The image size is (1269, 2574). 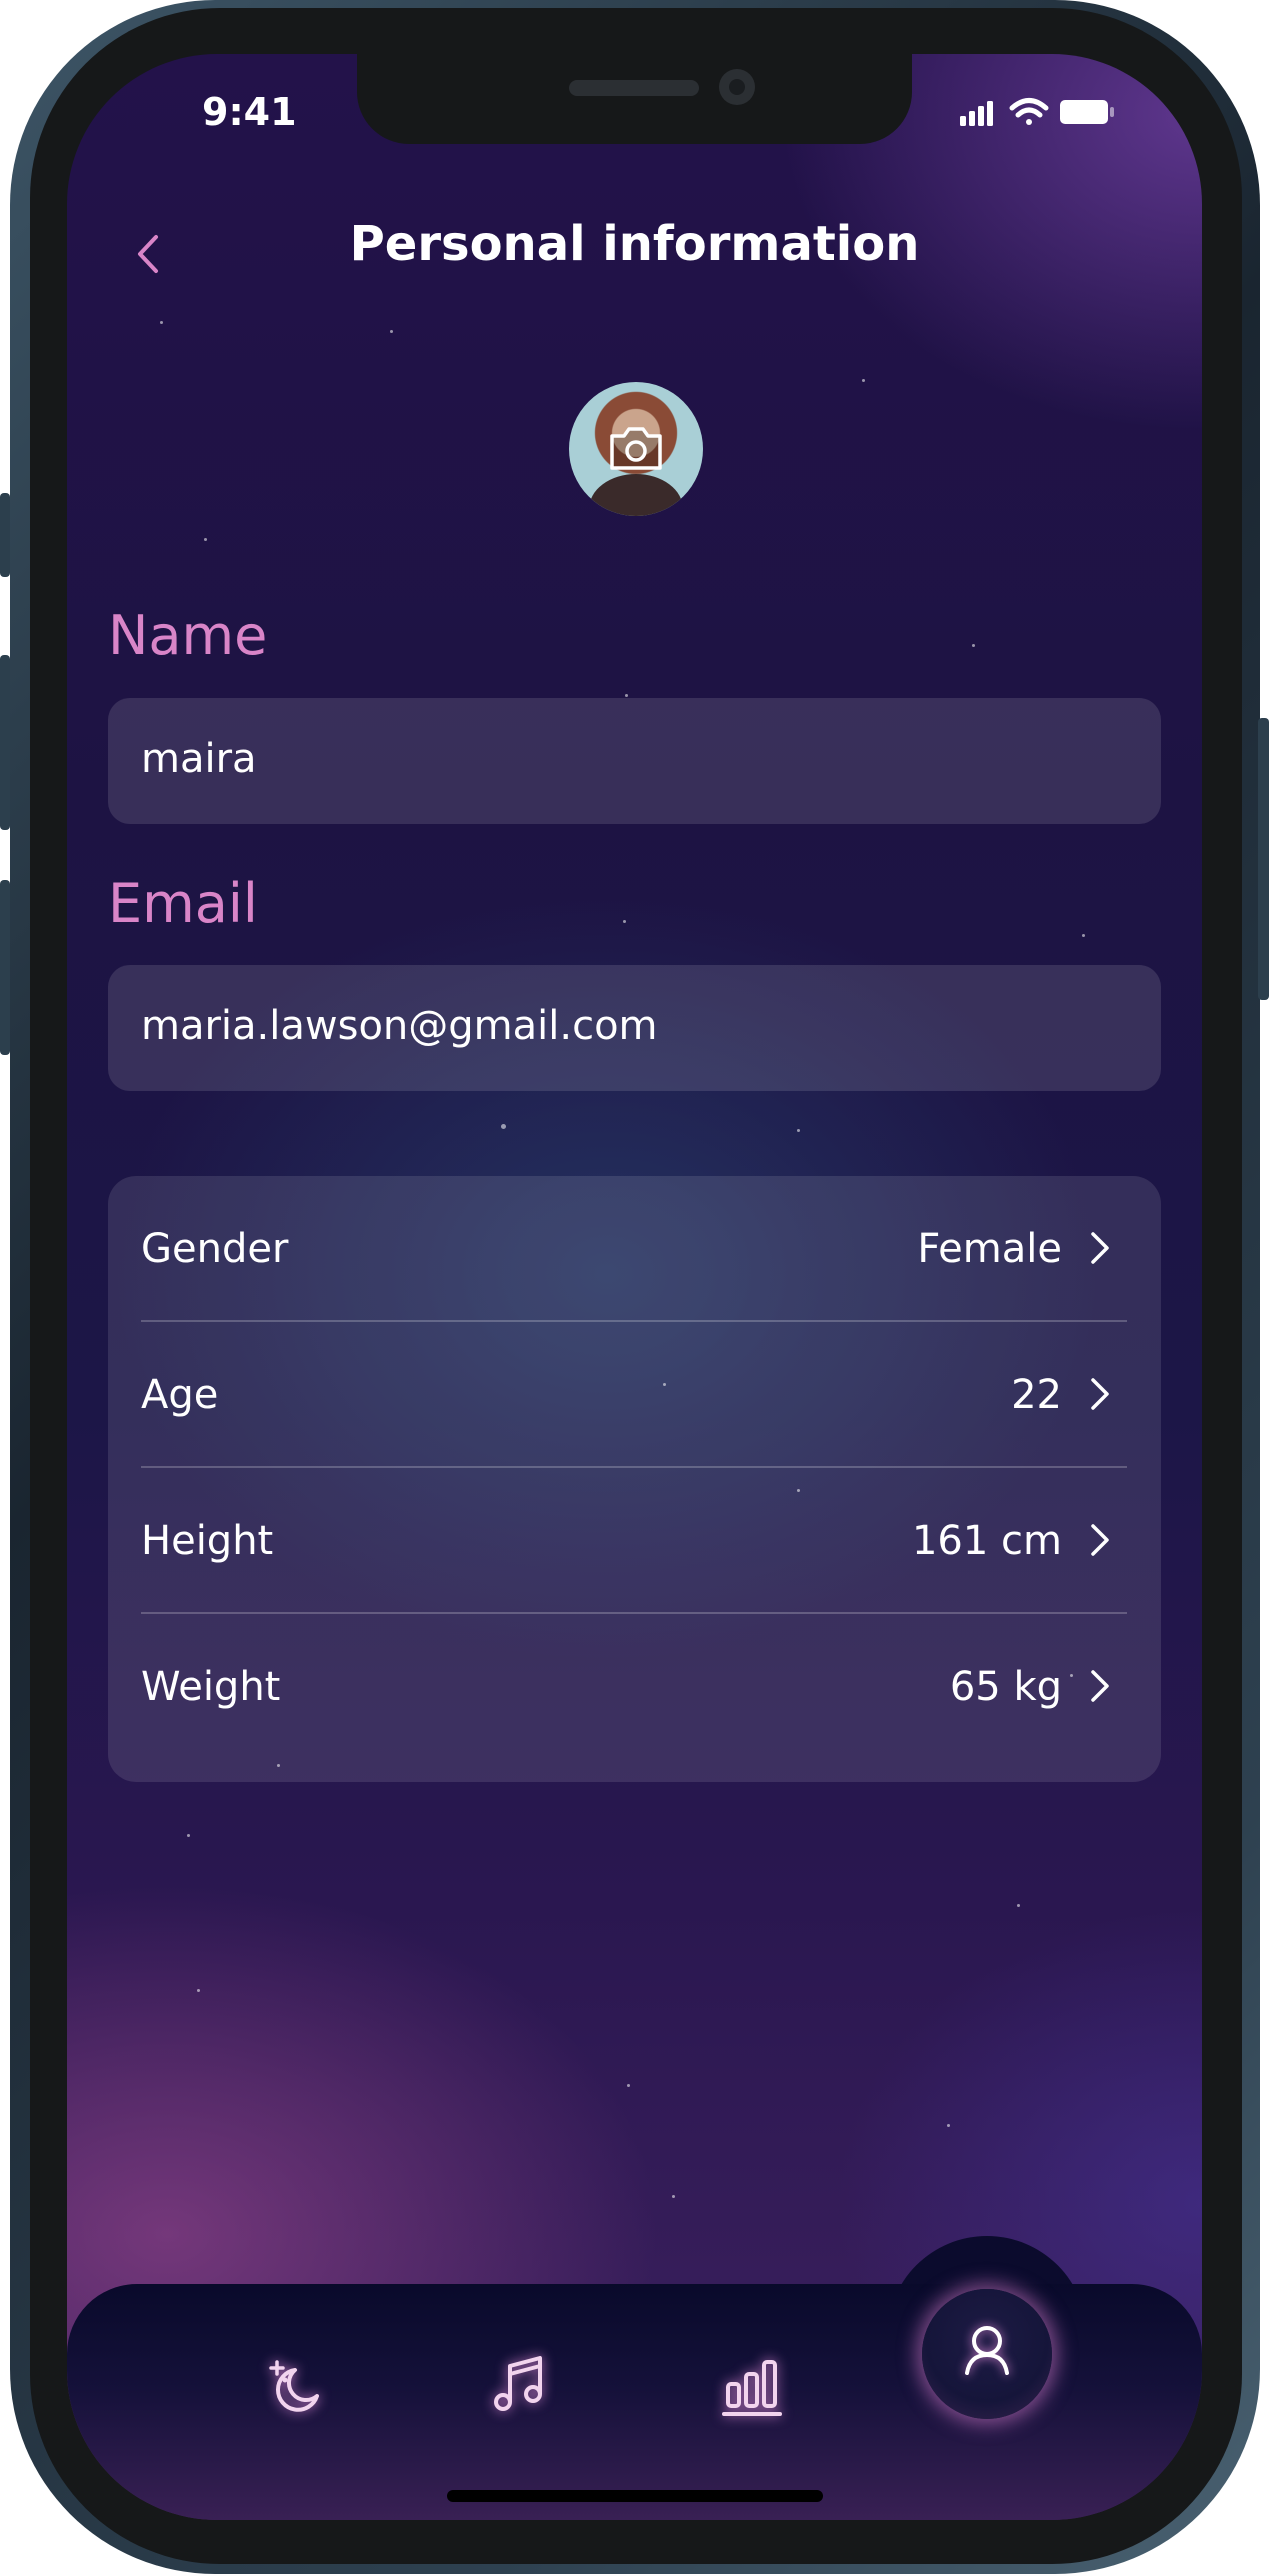 What do you see at coordinates (989, 1249) in the screenshot?
I see `detail-value: Female` at bounding box center [989, 1249].